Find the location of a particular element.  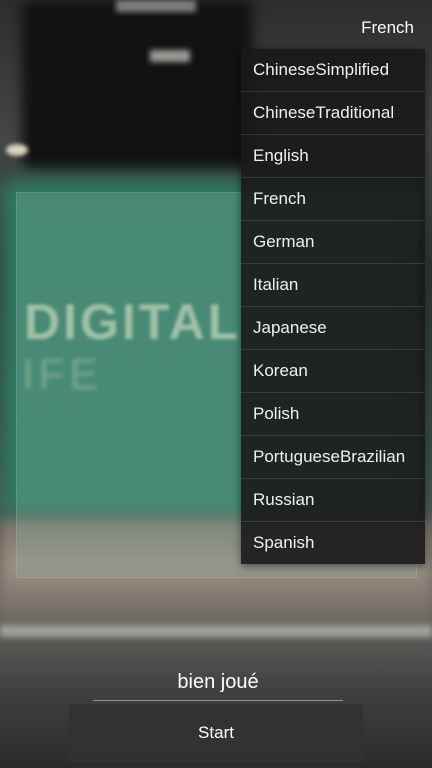

language-selector: French is located at coordinates (387, 28).